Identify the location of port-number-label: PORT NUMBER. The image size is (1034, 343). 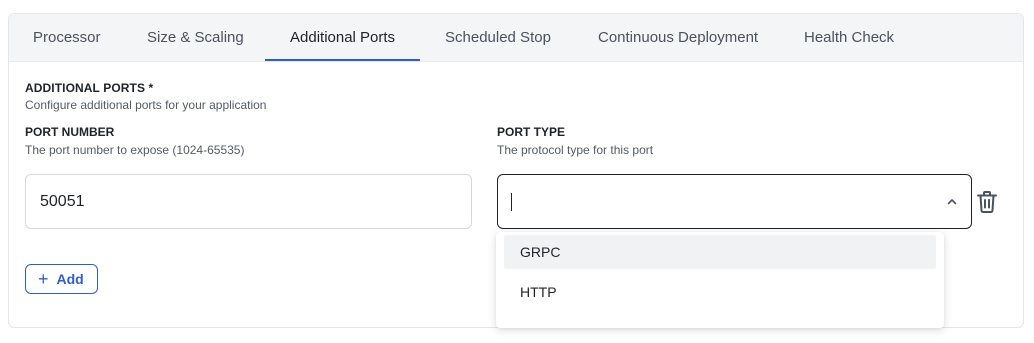
(70, 132).